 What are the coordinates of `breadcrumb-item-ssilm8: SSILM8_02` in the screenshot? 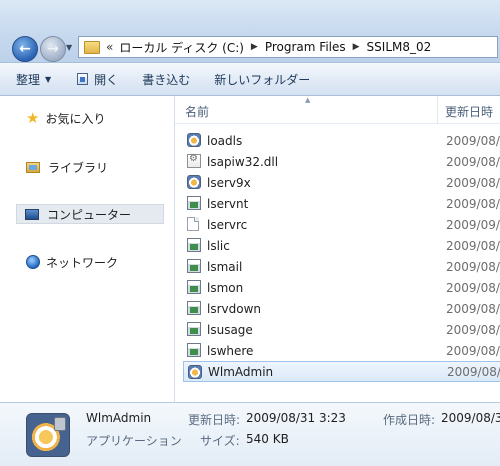 It's located at (399, 47).